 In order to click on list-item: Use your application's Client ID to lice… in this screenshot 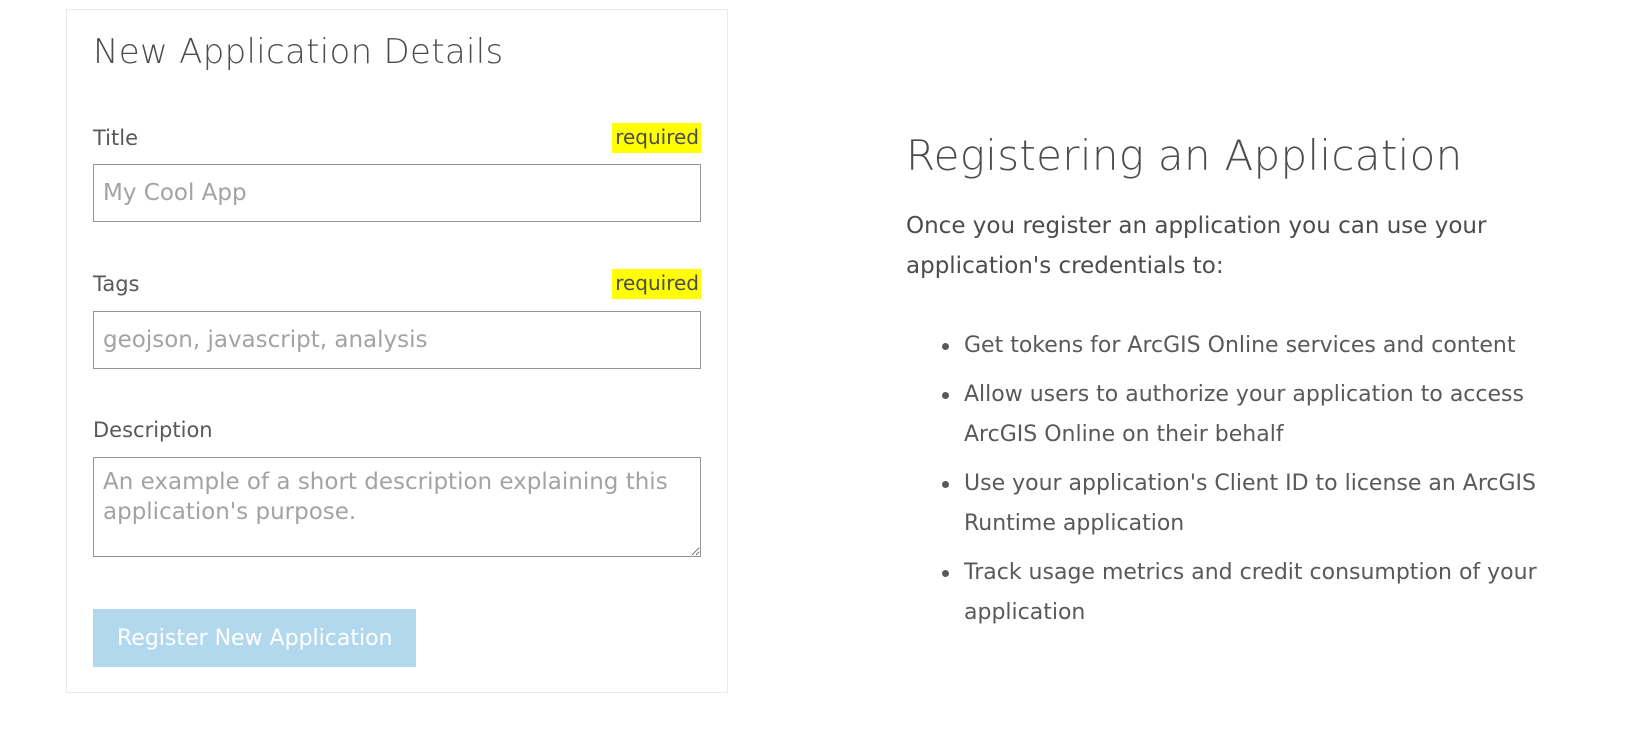, I will do `click(1263, 504)`.